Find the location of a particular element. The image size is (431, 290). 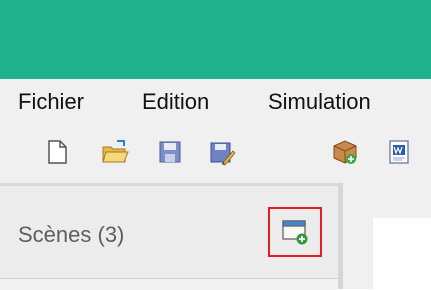

word-document-icon is located at coordinates (399, 152).